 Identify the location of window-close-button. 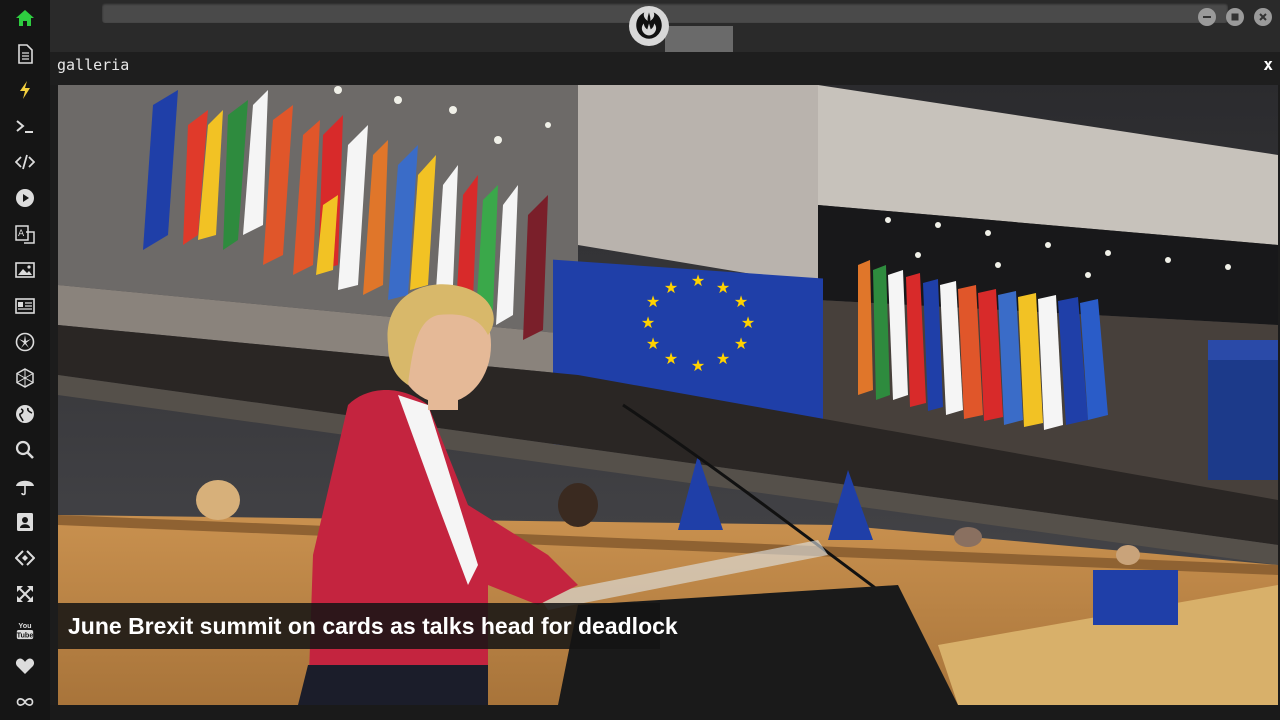
(1263, 17).